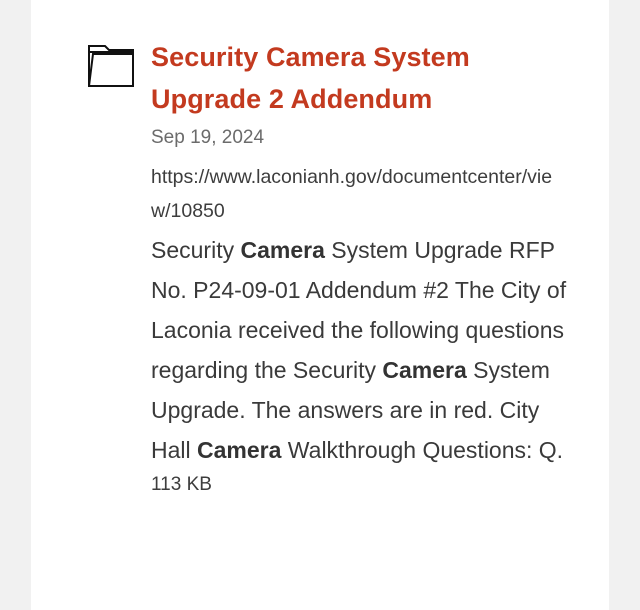 This screenshot has height=610, width=640. Describe the element at coordinates (181, 484) in the screenshot. I see `file-size: 113 KB` at that location.